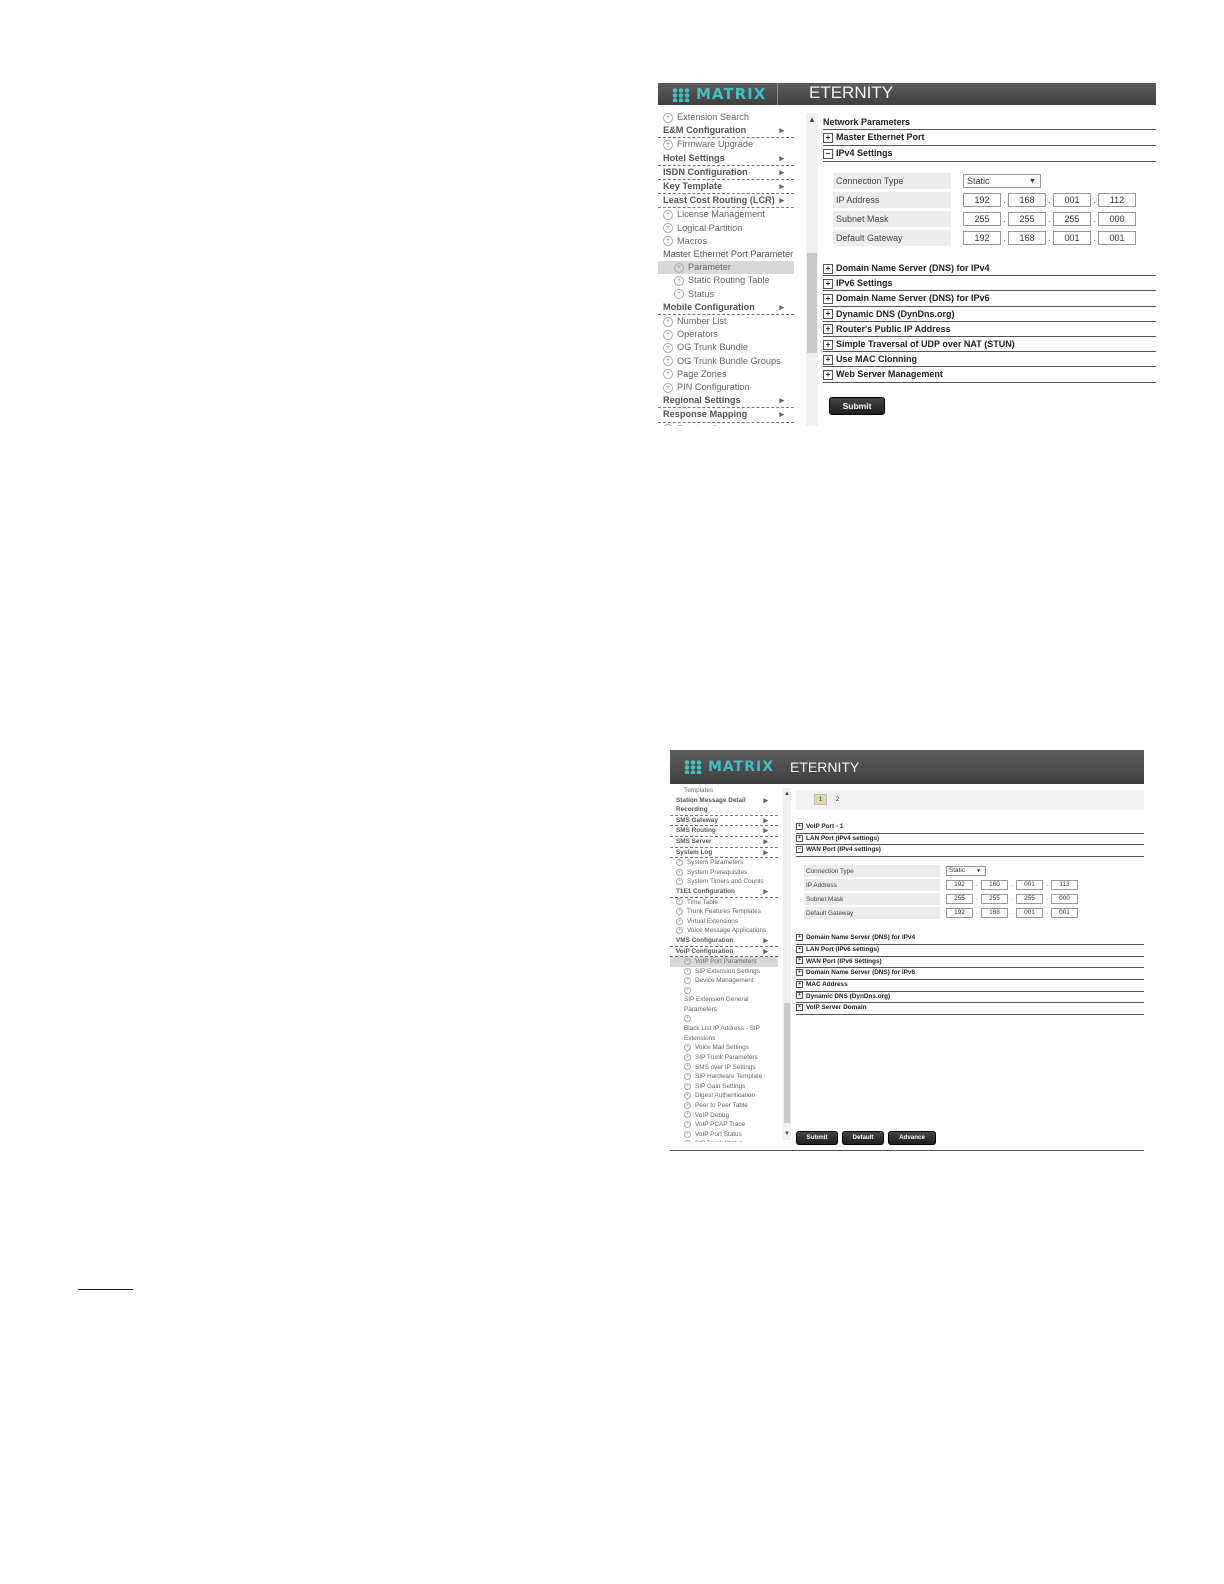 This screenshot has width=1224, height=1584. I want to click on sidebar-item-regional-settings: Regional Settings, so click(726, 401).